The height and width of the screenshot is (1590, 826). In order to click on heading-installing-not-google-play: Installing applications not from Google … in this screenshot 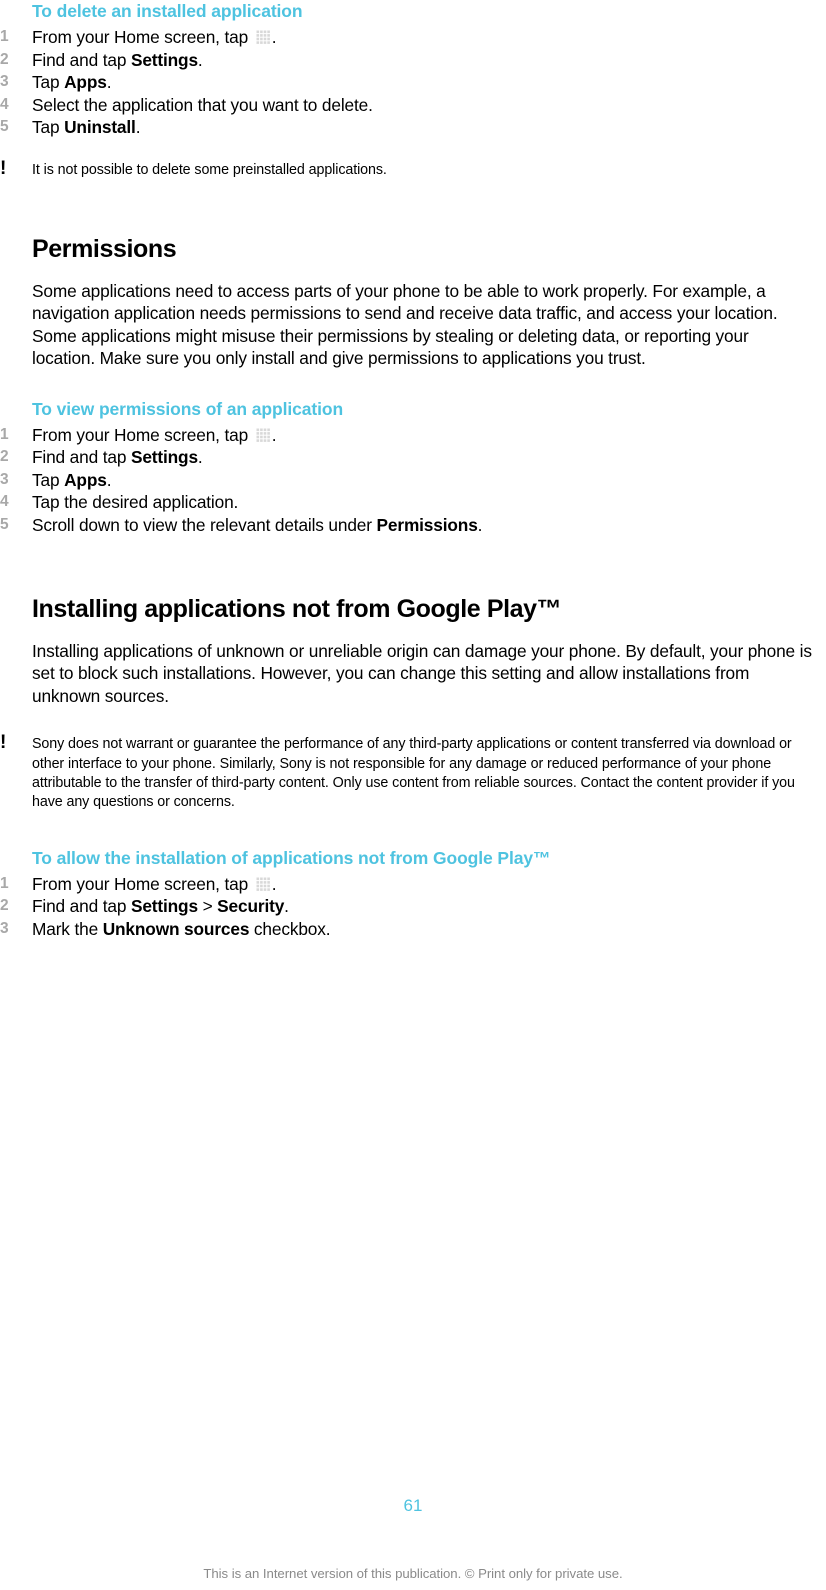, I will do `click(297, 609)`.